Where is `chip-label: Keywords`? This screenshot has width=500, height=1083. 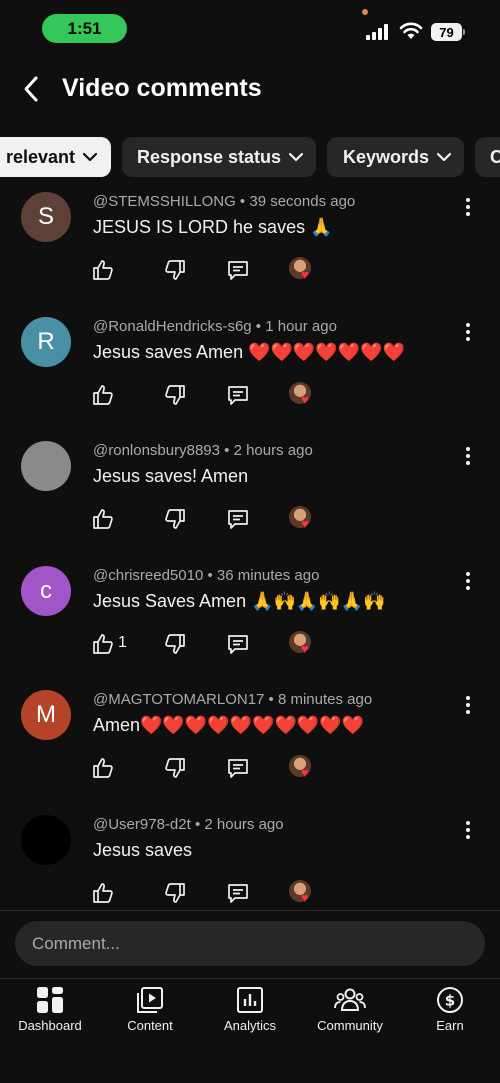 chip-label: Keywords is located at coordinates (386, 156).